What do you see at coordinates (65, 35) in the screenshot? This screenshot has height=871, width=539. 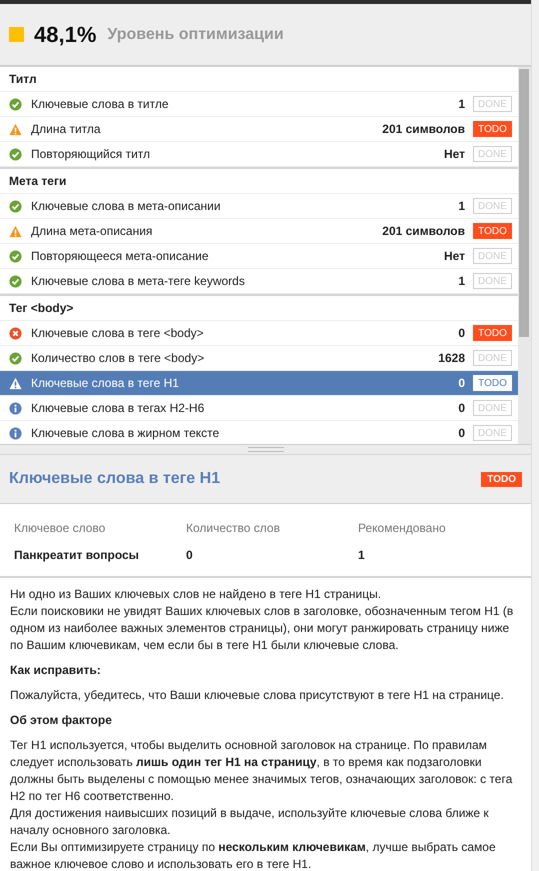 I see `score-value: 48,1%` at bounding box center [65, 35].